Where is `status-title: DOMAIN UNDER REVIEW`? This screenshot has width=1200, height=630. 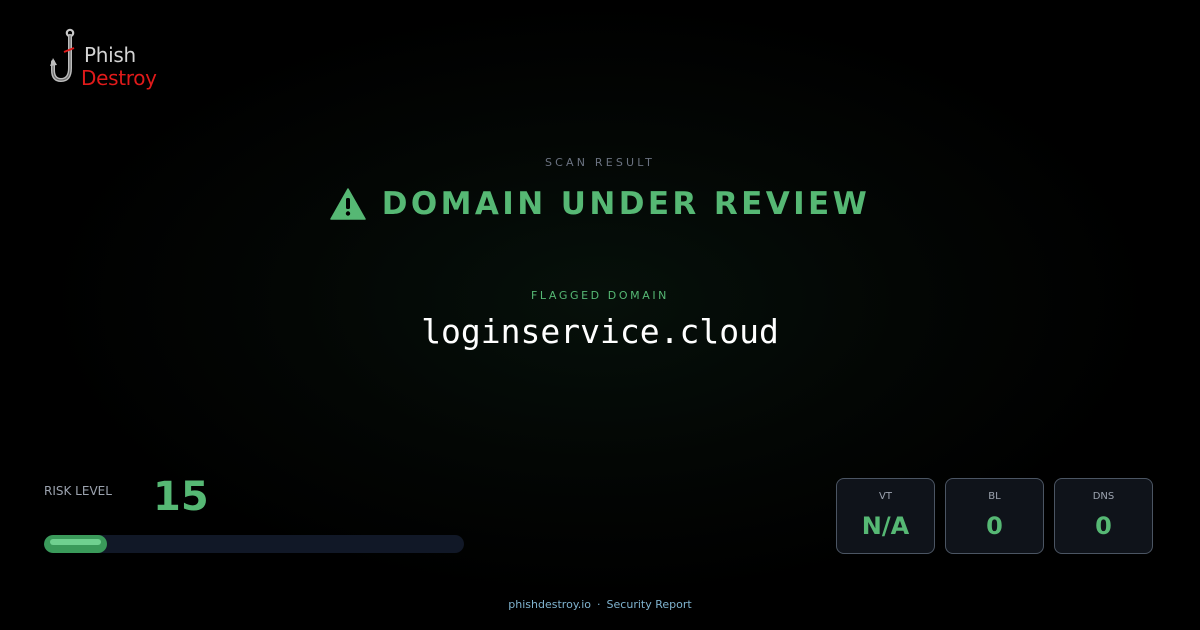 status-title: DOMAIN UNDER REVIEW is located at coordinates (626, 204).